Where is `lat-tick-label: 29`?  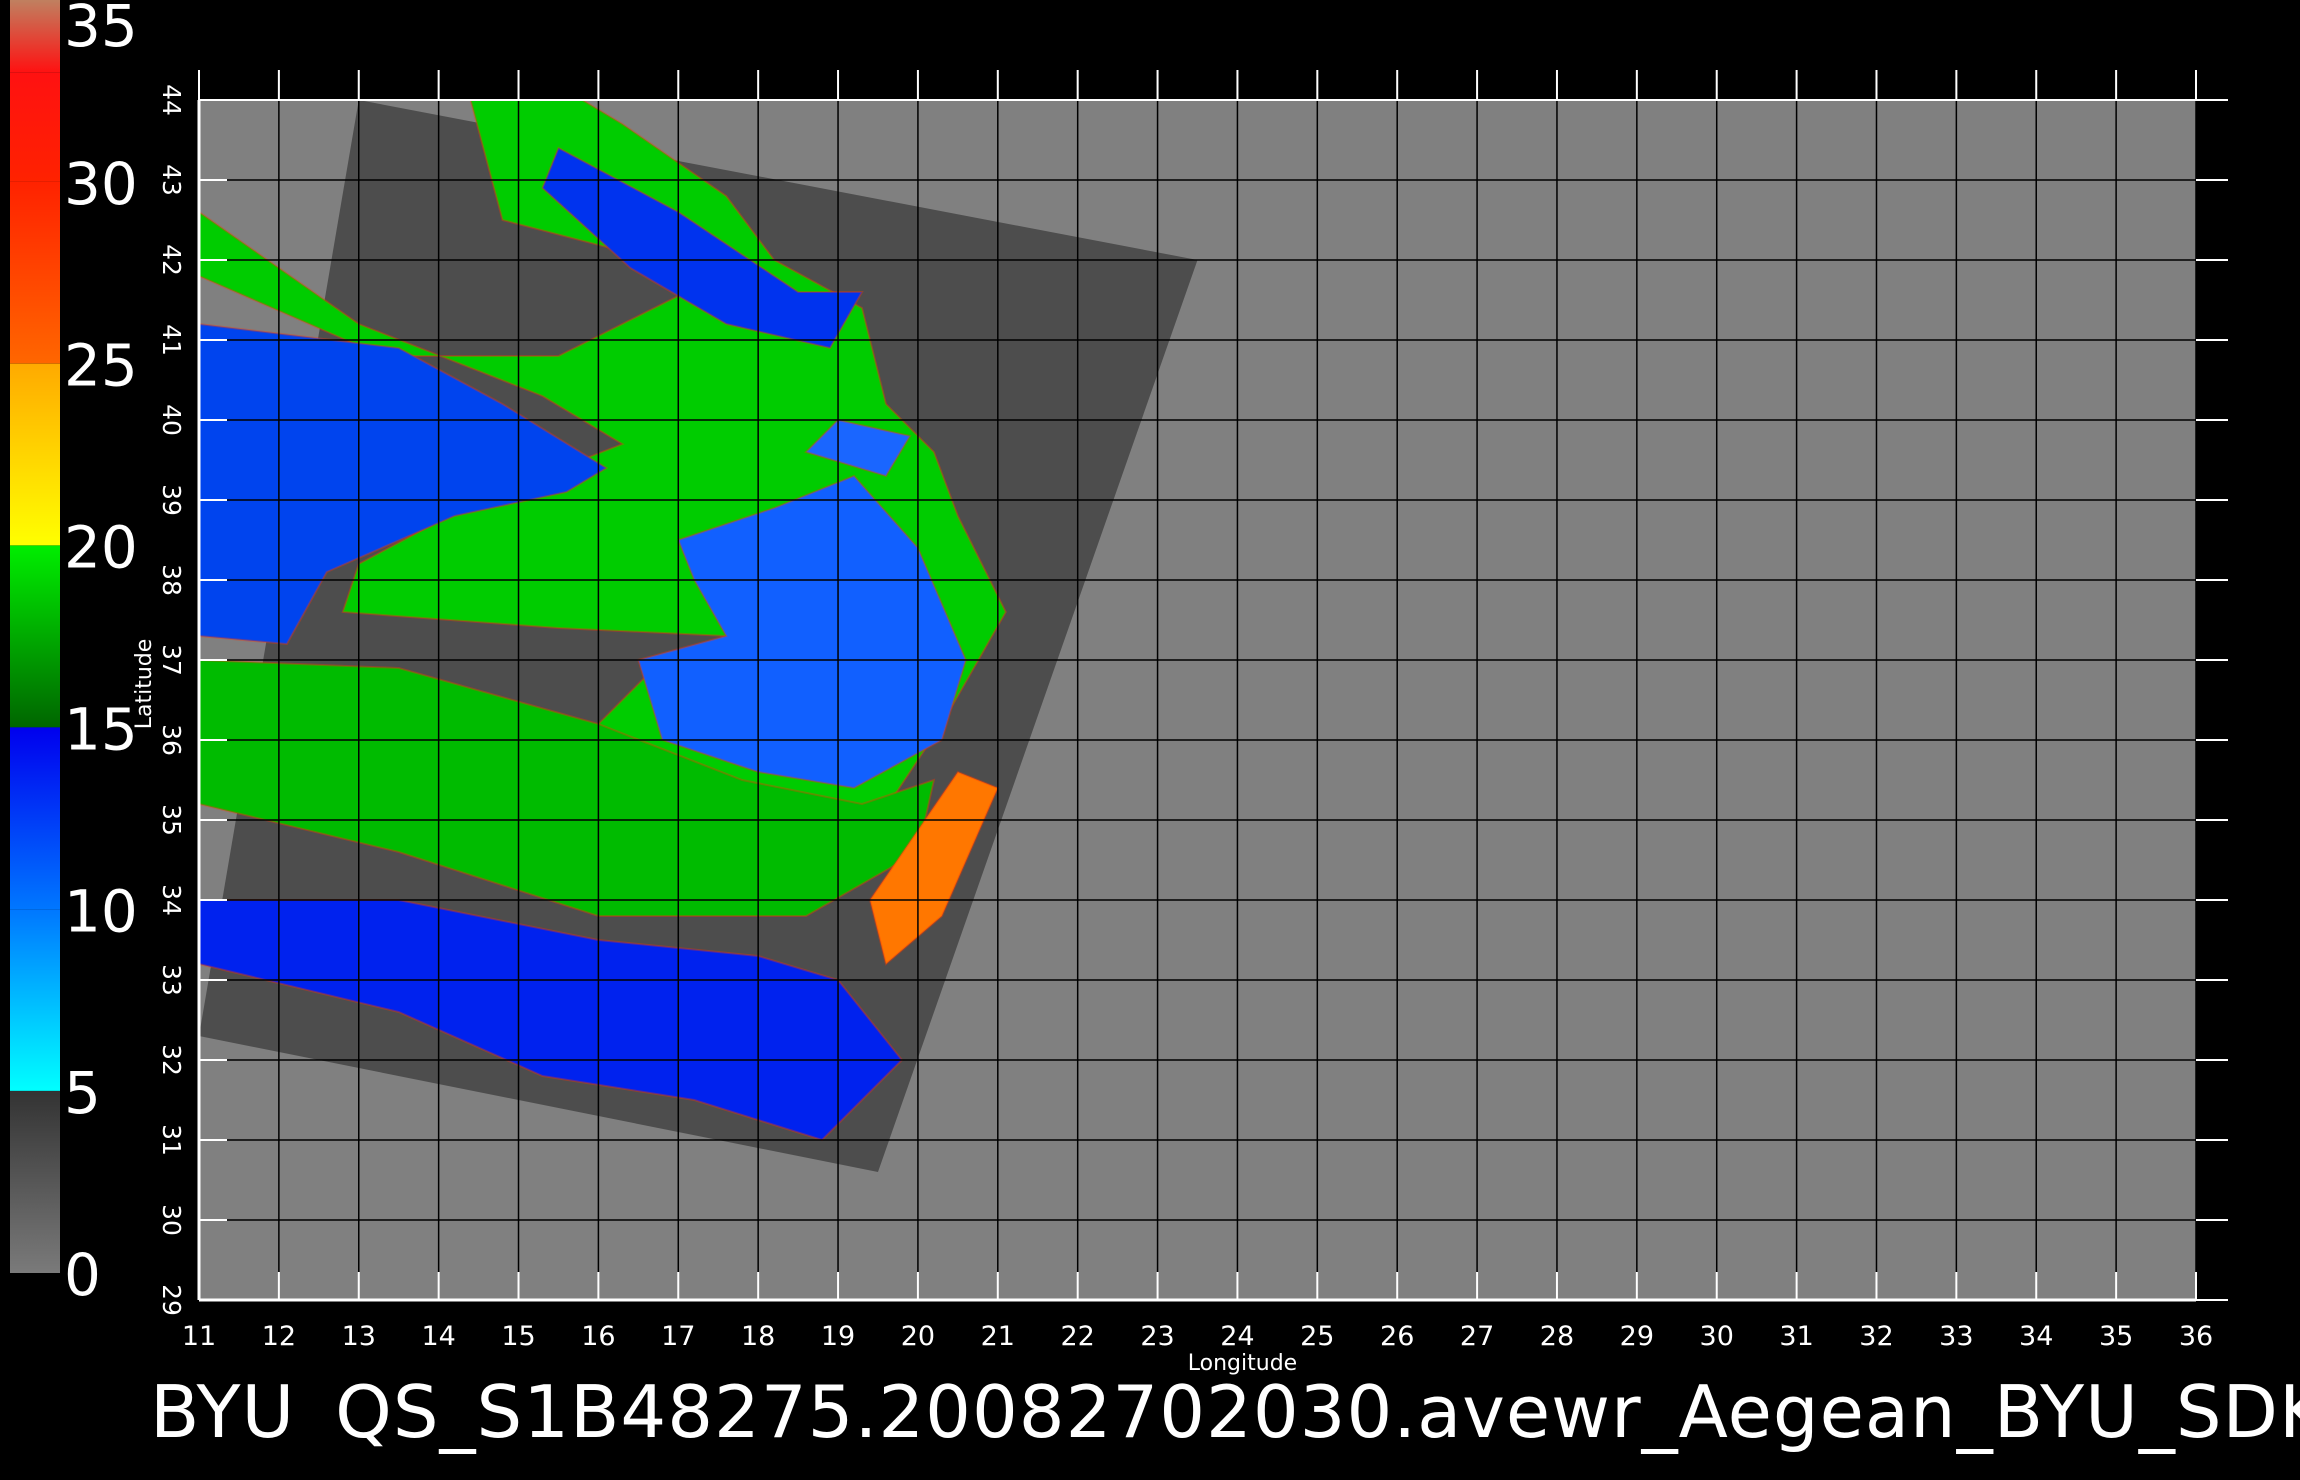
lat-tick-label: 29 is located at coordinates (171, 1300).